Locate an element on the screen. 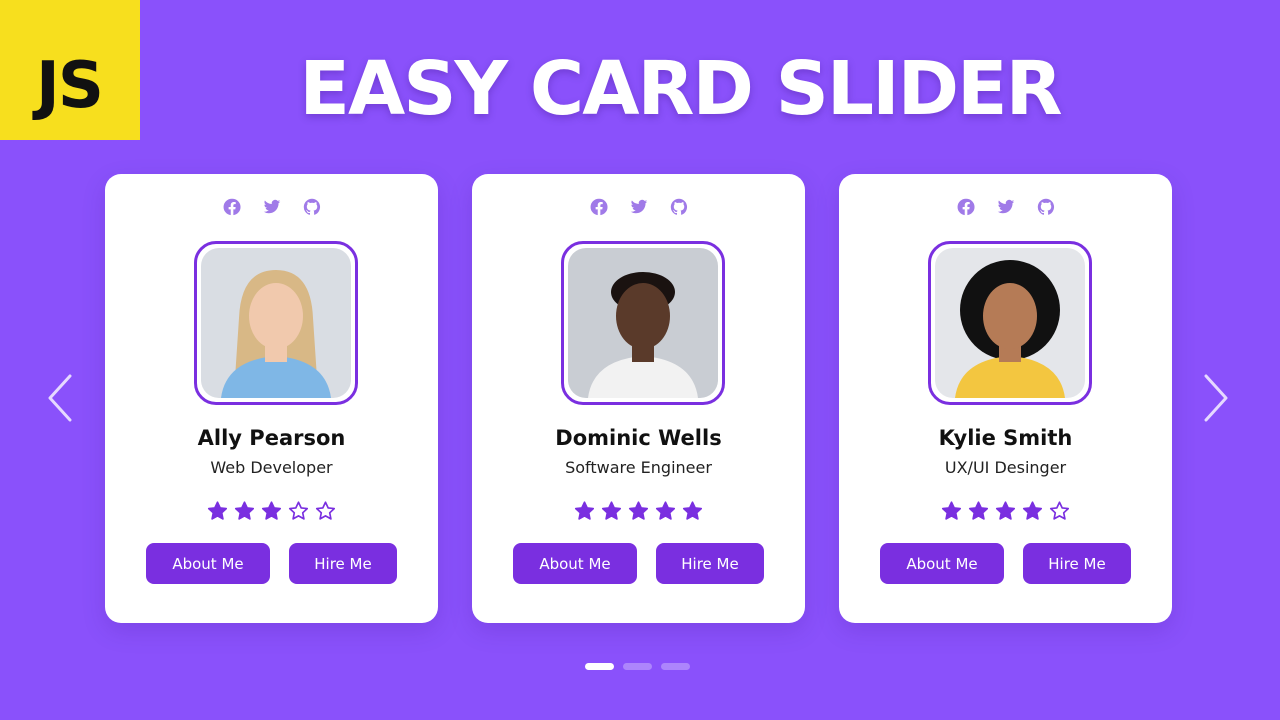 The height and width of the screenshot is (720, 1280). profile-role: Software Engineer is located at coordinates (638, 467).